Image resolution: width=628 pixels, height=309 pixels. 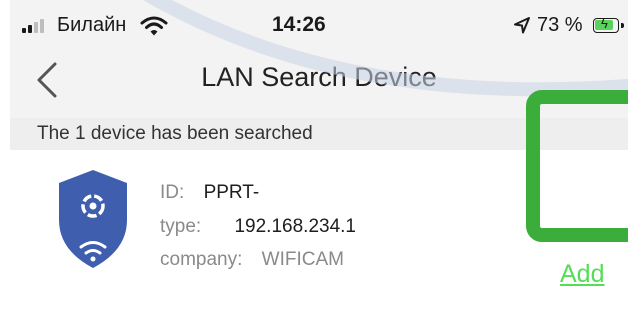 What do you see at coordinates (319, 134) in the screenshot?
I see `search-result-banner: The 1 device has been searched` at bounding box center [319, 134].